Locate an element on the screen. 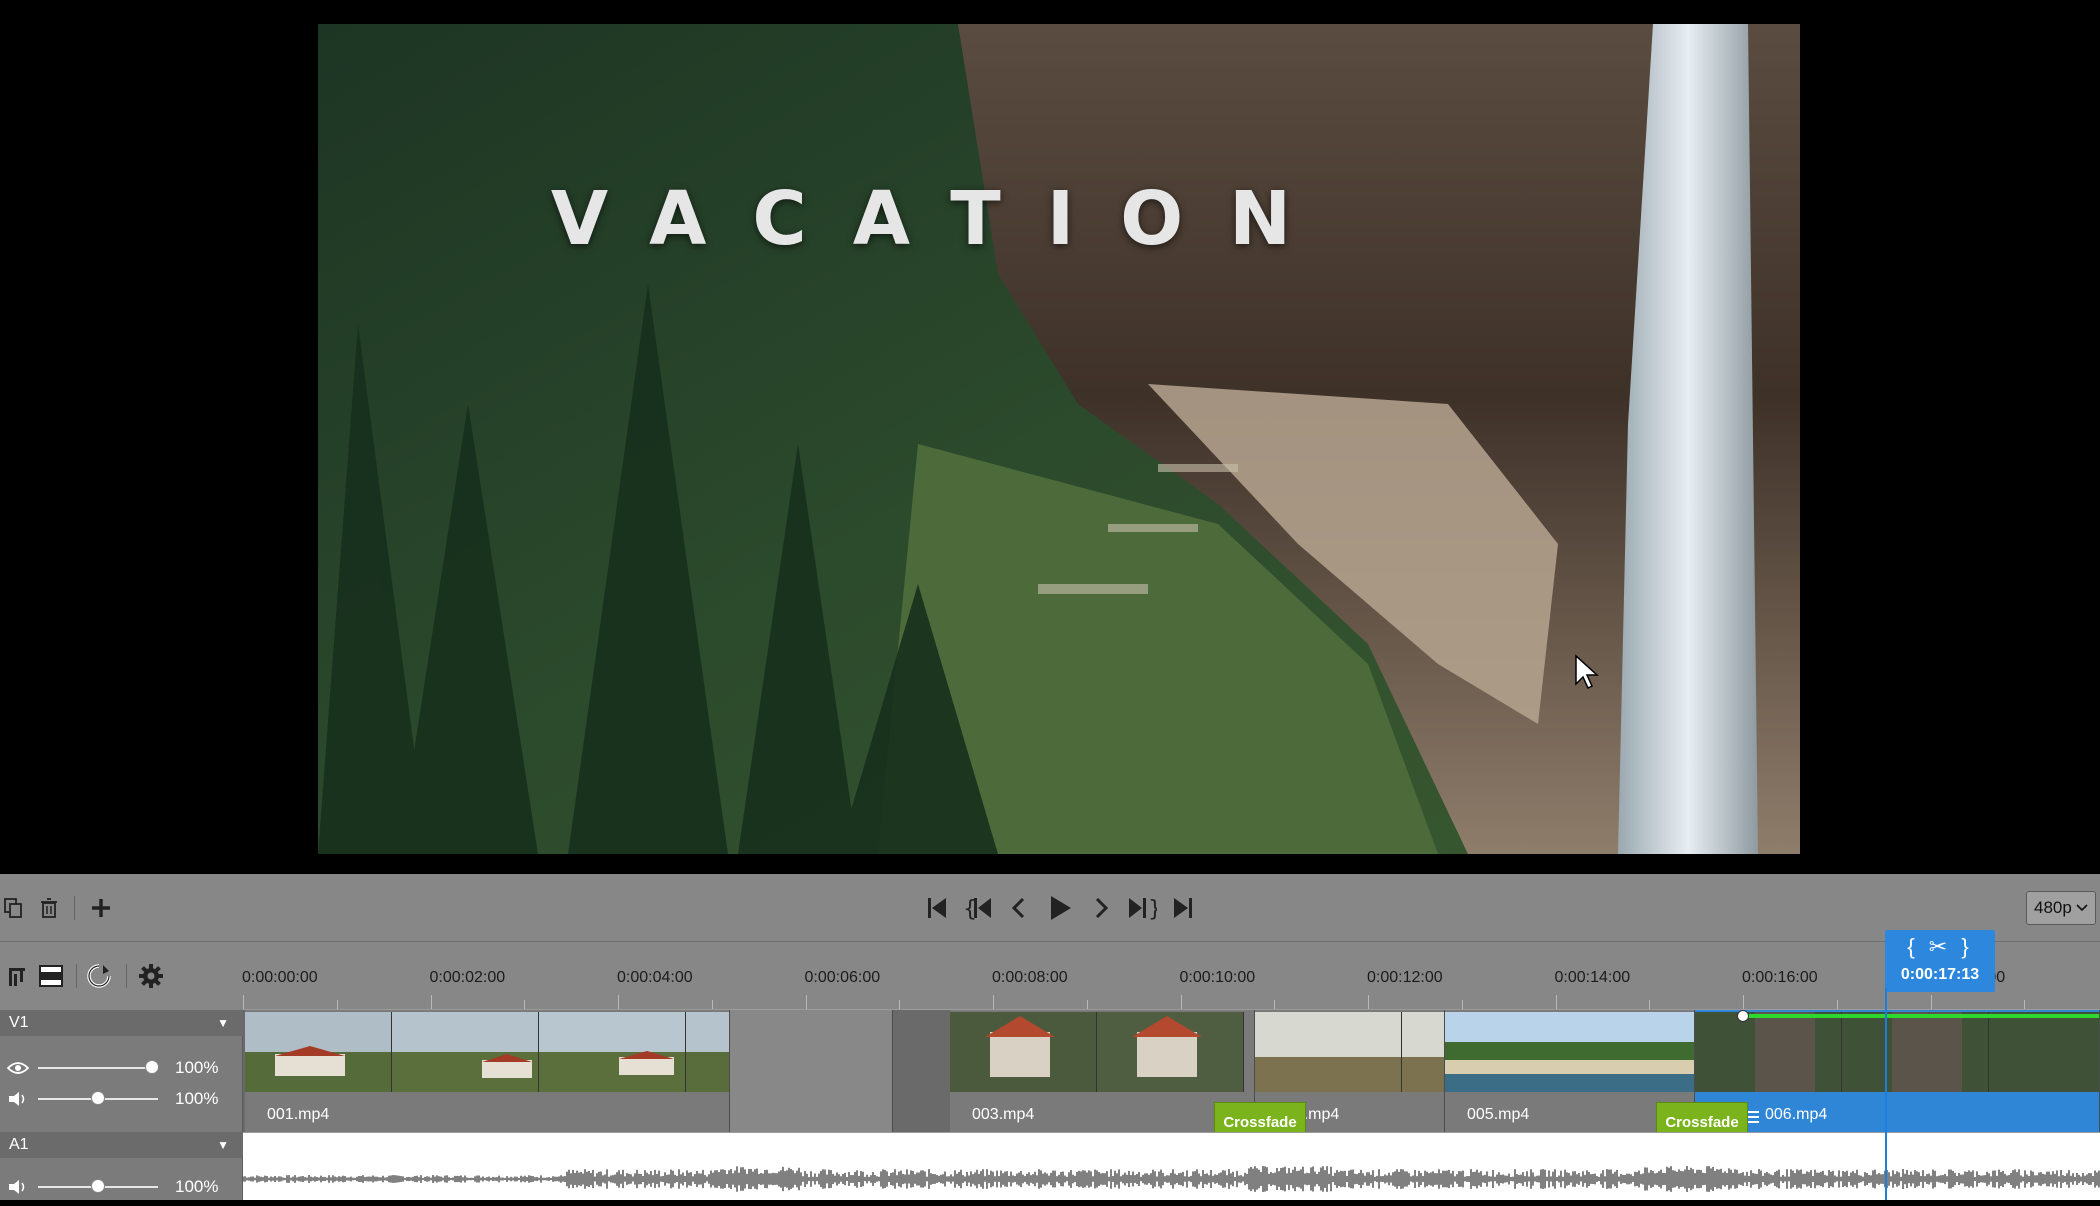 Image resolution: width=2100 pixels, height=1206 pixels. track-header-a1: A1 ▼ 100% is located at coordinates (121, 1166).